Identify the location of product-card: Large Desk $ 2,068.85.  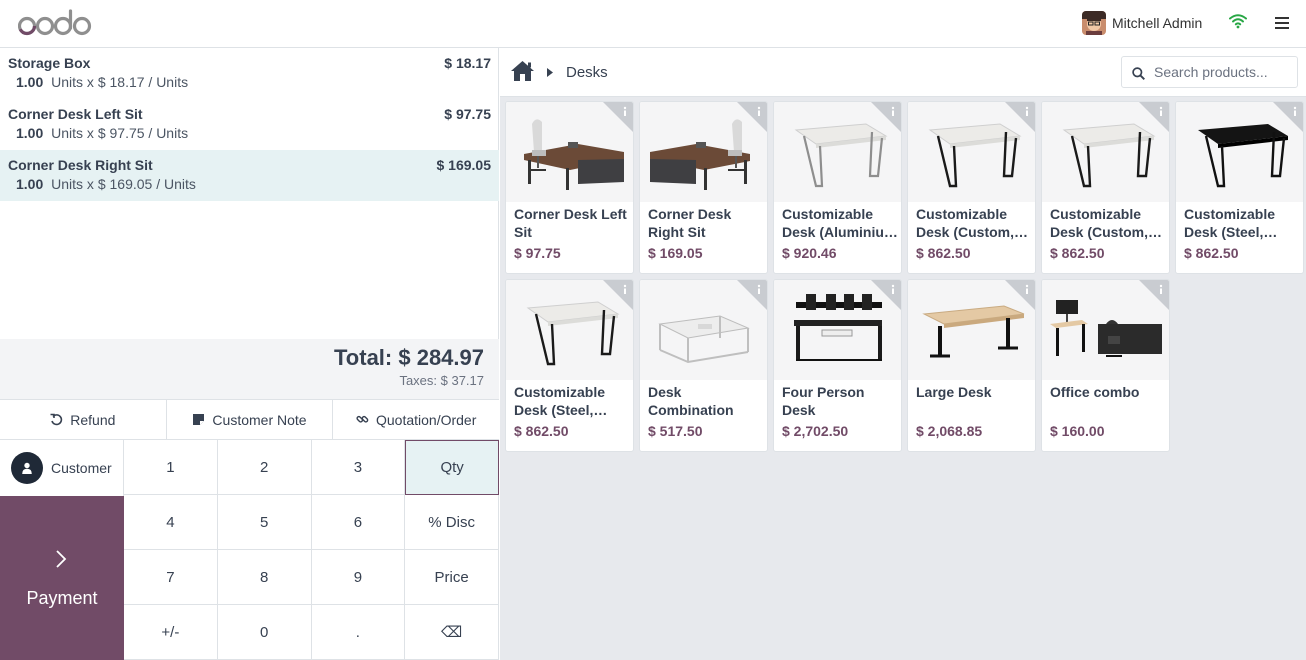
(971, 365).